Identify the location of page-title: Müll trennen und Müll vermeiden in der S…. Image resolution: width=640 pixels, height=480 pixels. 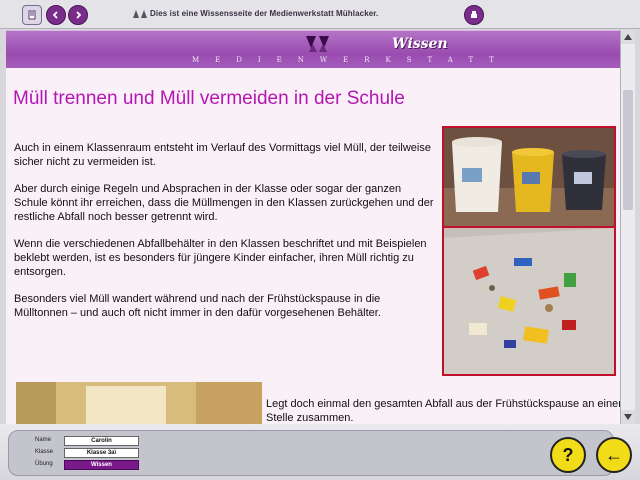
(209, 98).